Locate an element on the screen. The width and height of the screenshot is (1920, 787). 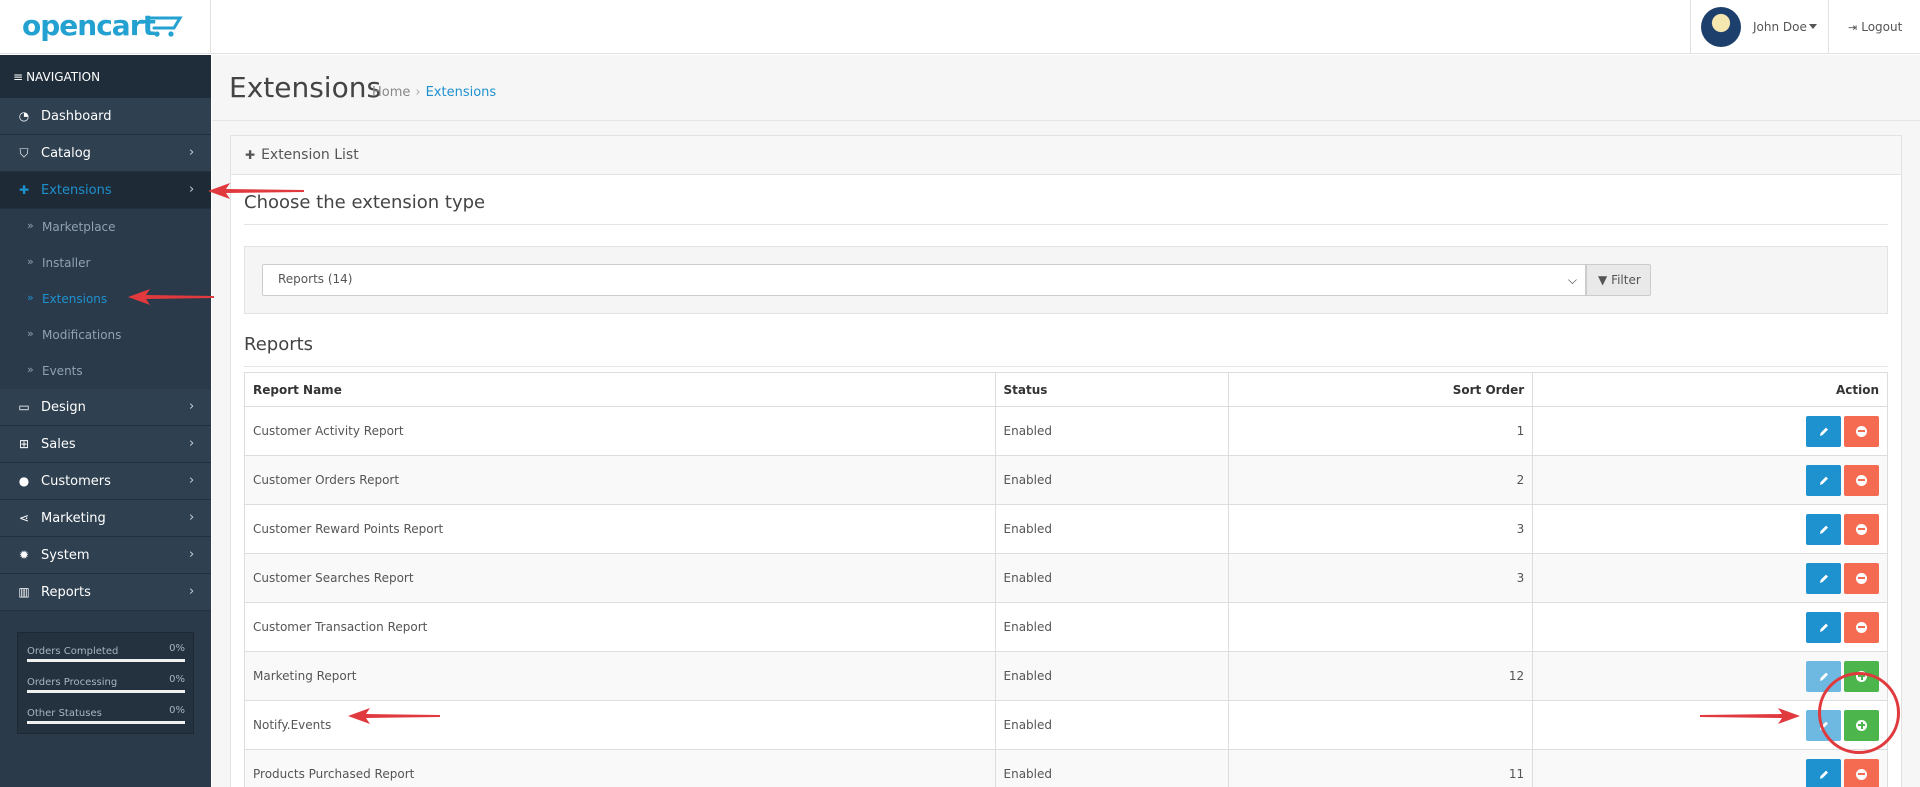
sidebar-item-marketing: ⋖ Marketing › is located at coordinates (105, 518).